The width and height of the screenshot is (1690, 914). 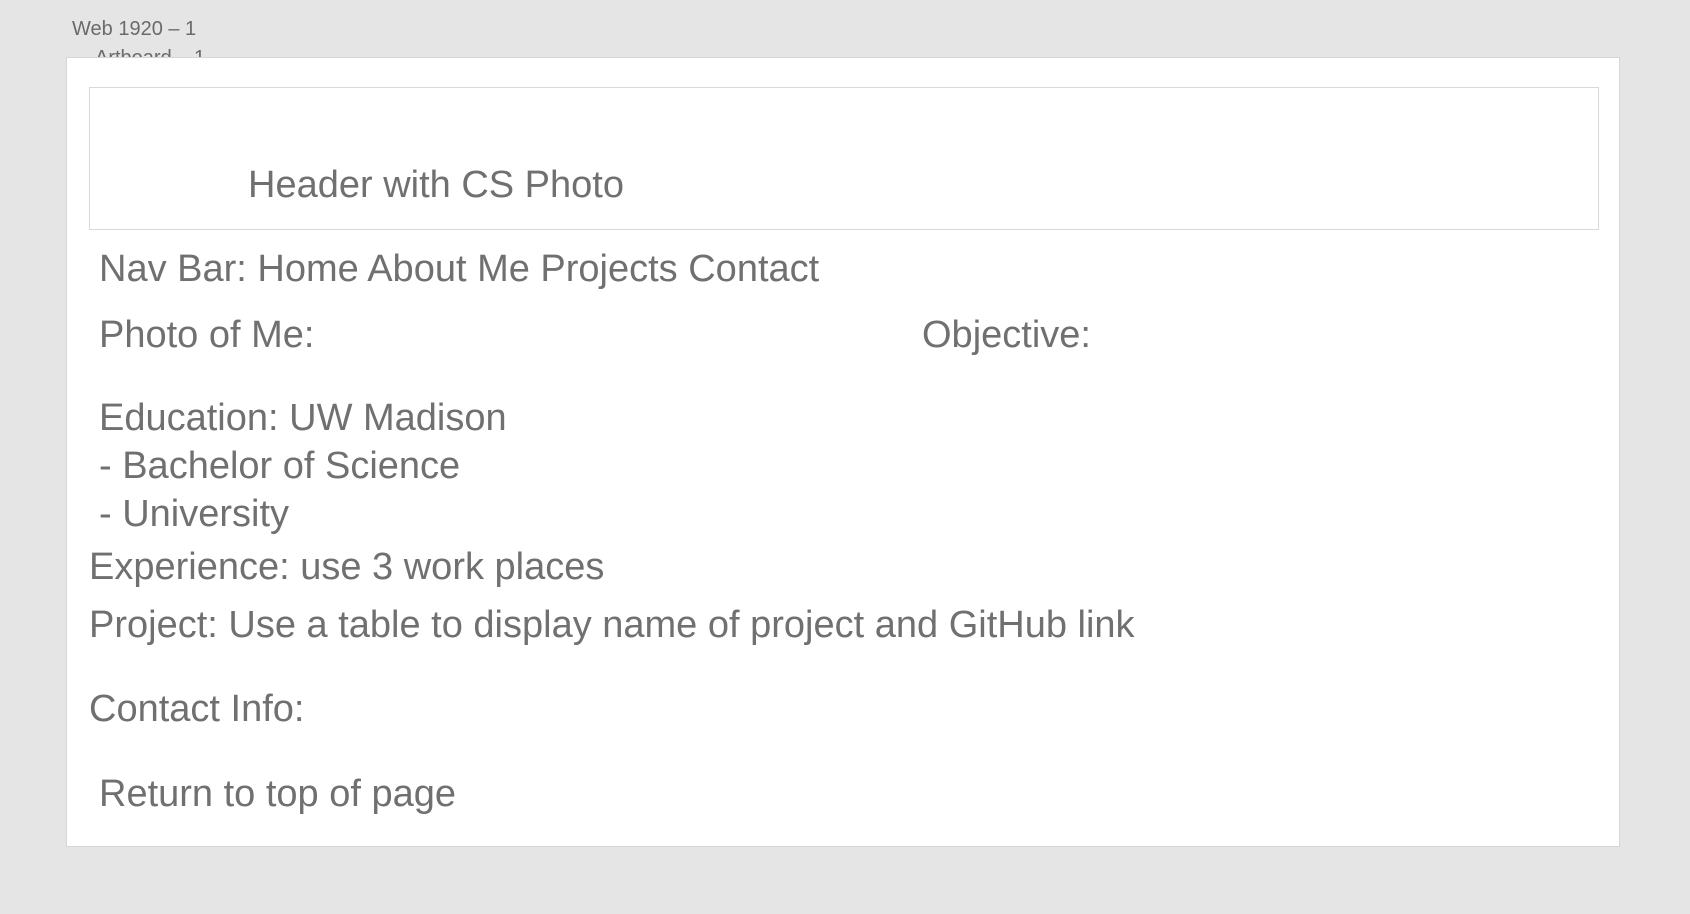 I want to click on experience-text: Experience: use 3 work places, so click(x=347, y=567).